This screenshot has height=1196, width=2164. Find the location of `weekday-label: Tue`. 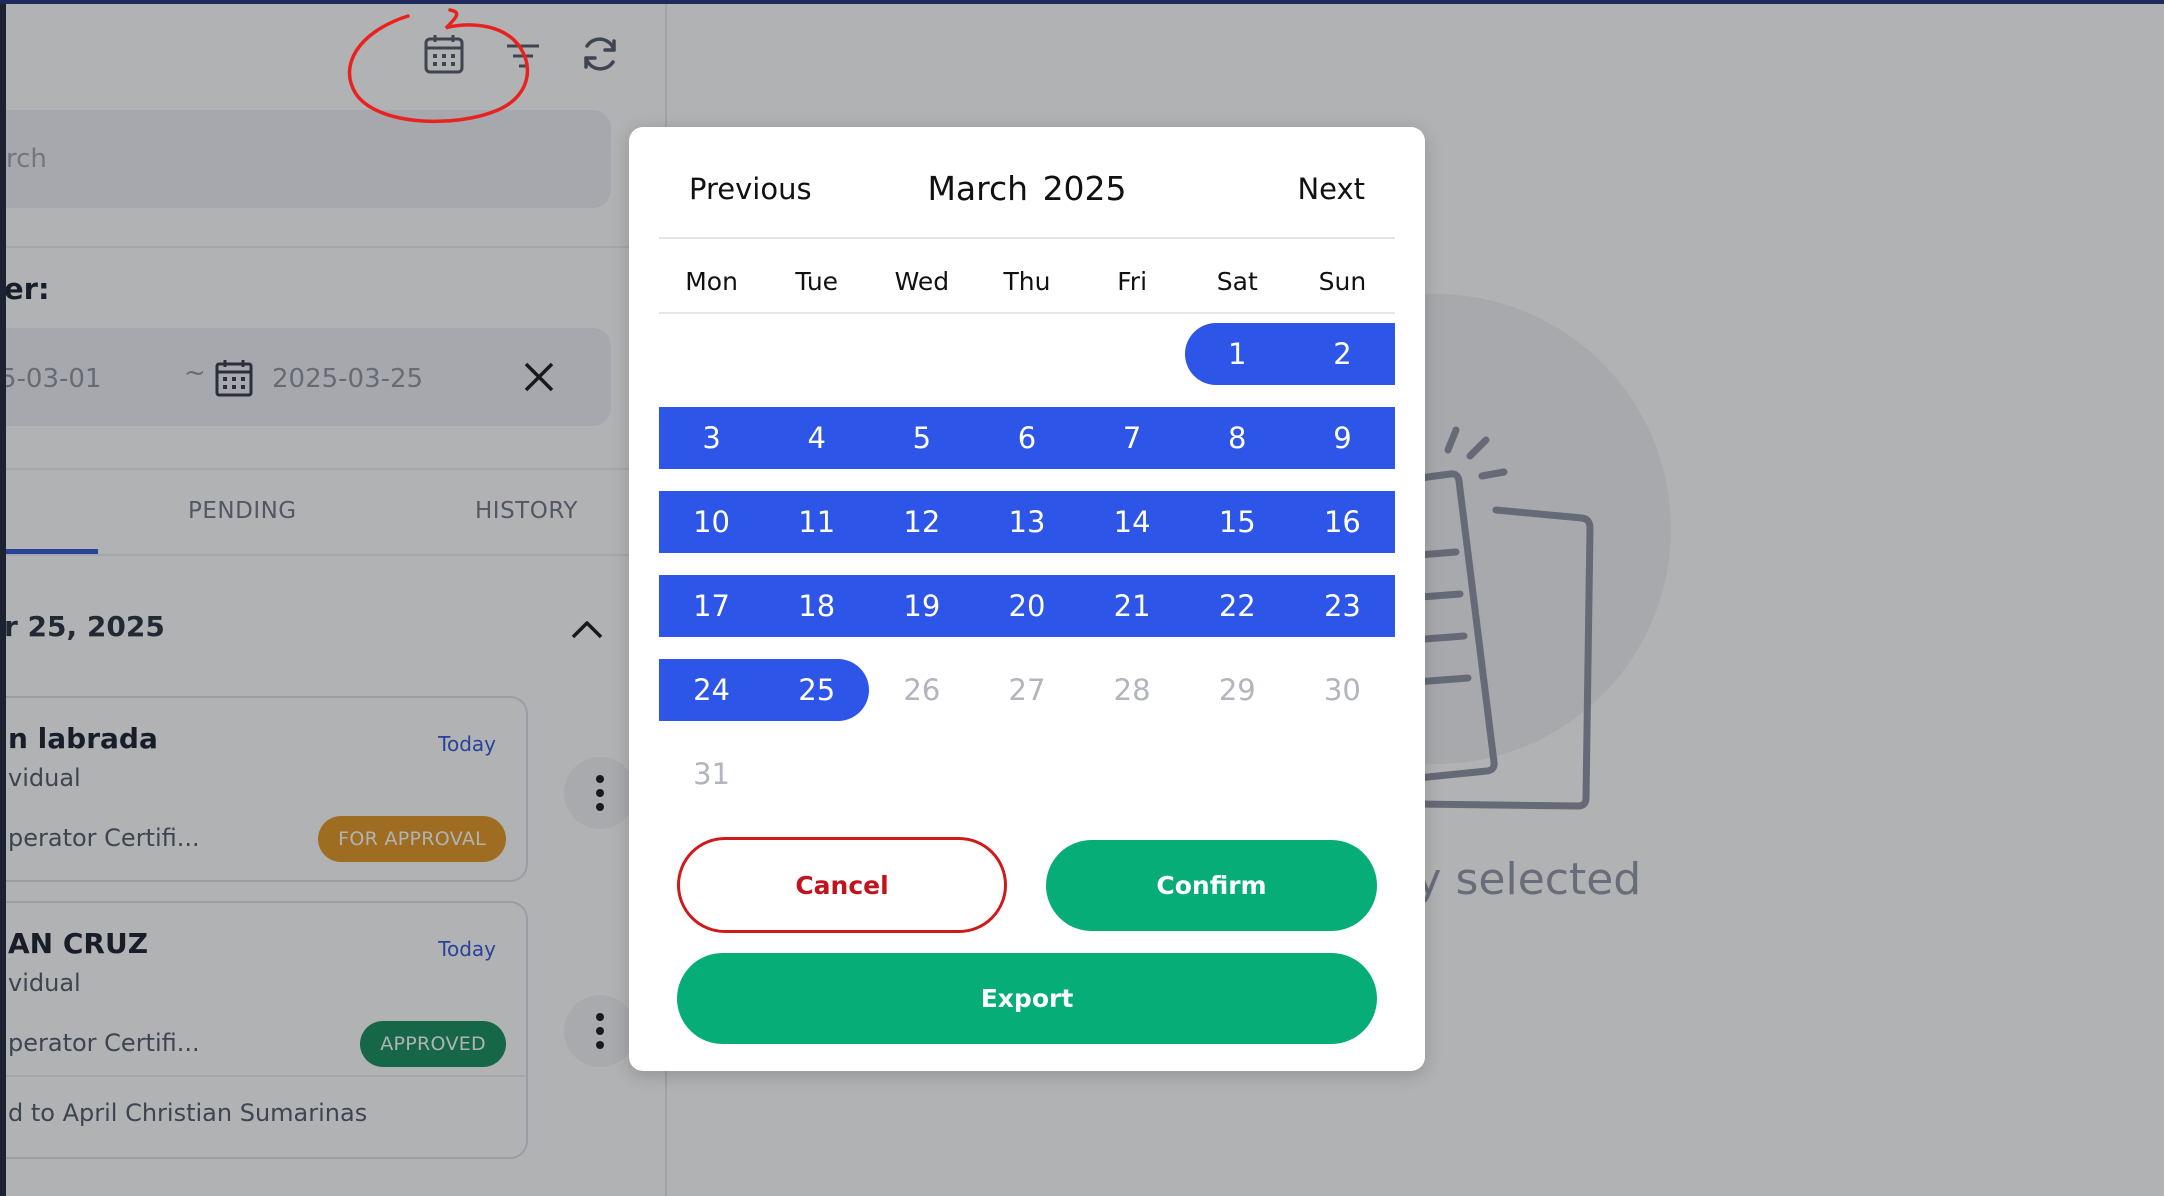

weekday-label: Tue is located at coordinates (817, 281).